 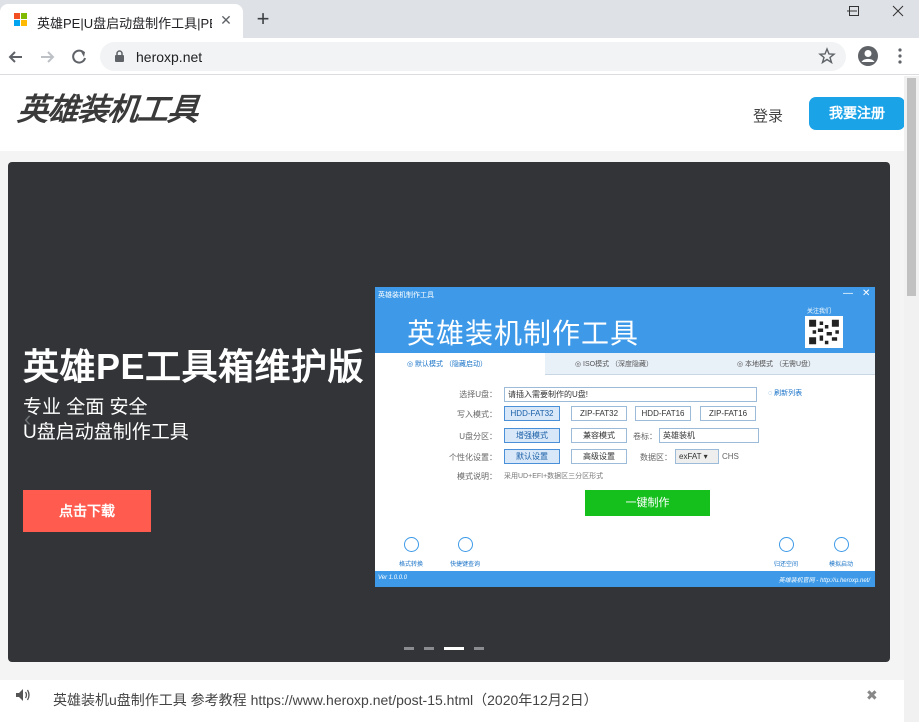 What do you see at coordinates (663, 413) in the screenshot?
I see `app-write-hdd-fat16: HDD-FAT16` at bounding box center [663, 413].